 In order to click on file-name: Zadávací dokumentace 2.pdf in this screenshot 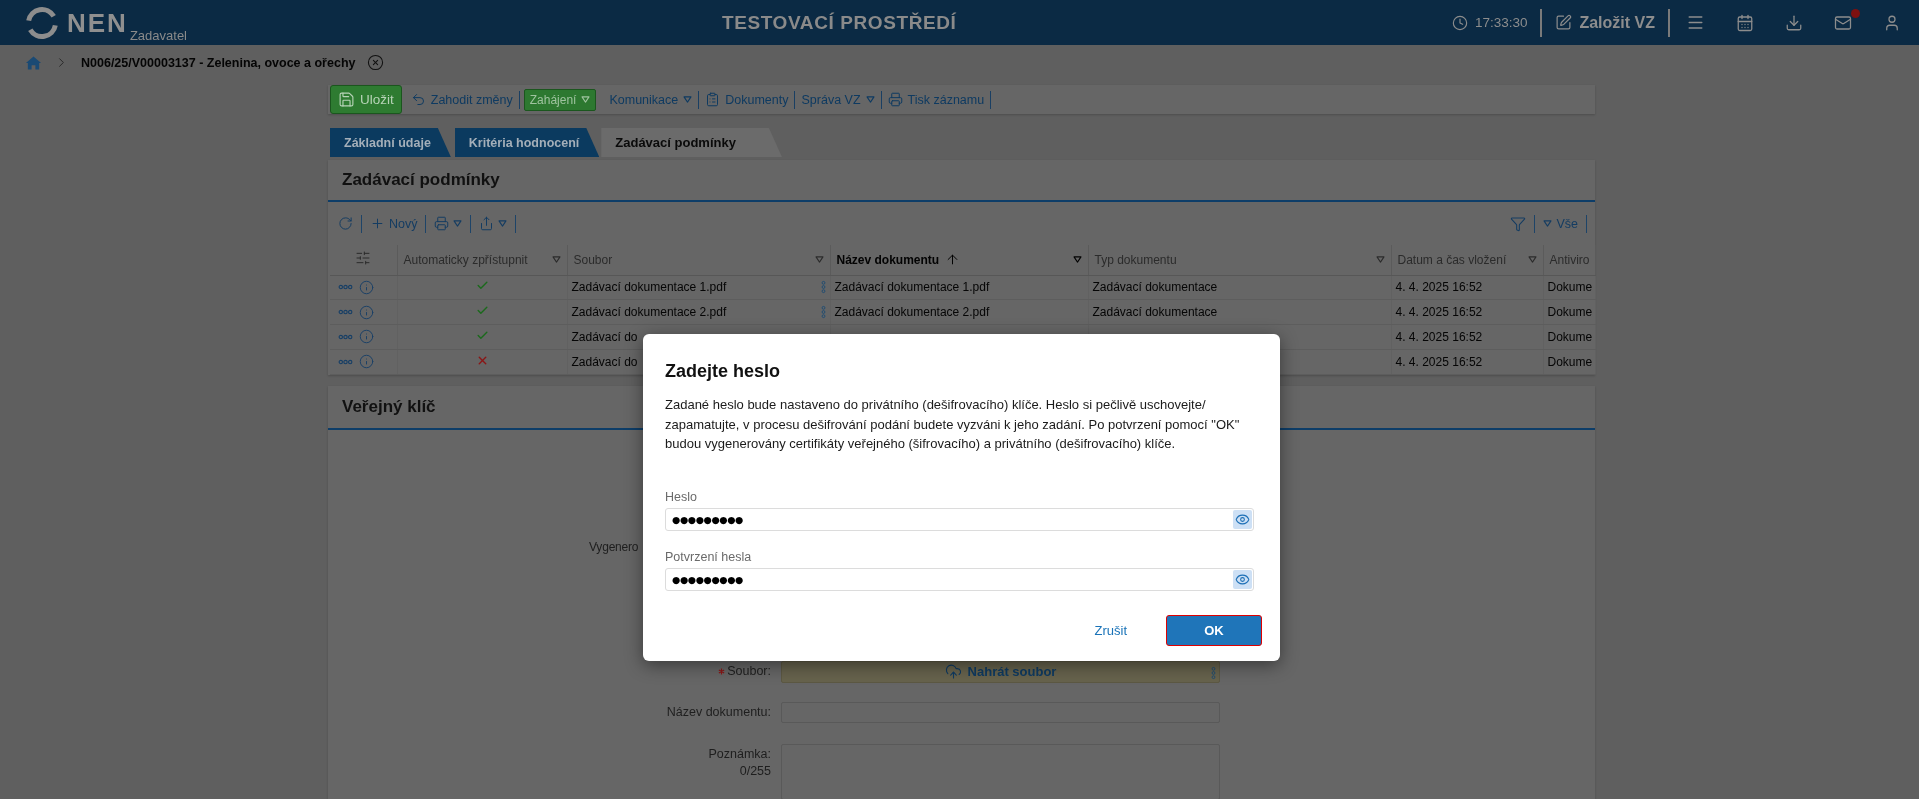, I will do `click(649, 312)`.